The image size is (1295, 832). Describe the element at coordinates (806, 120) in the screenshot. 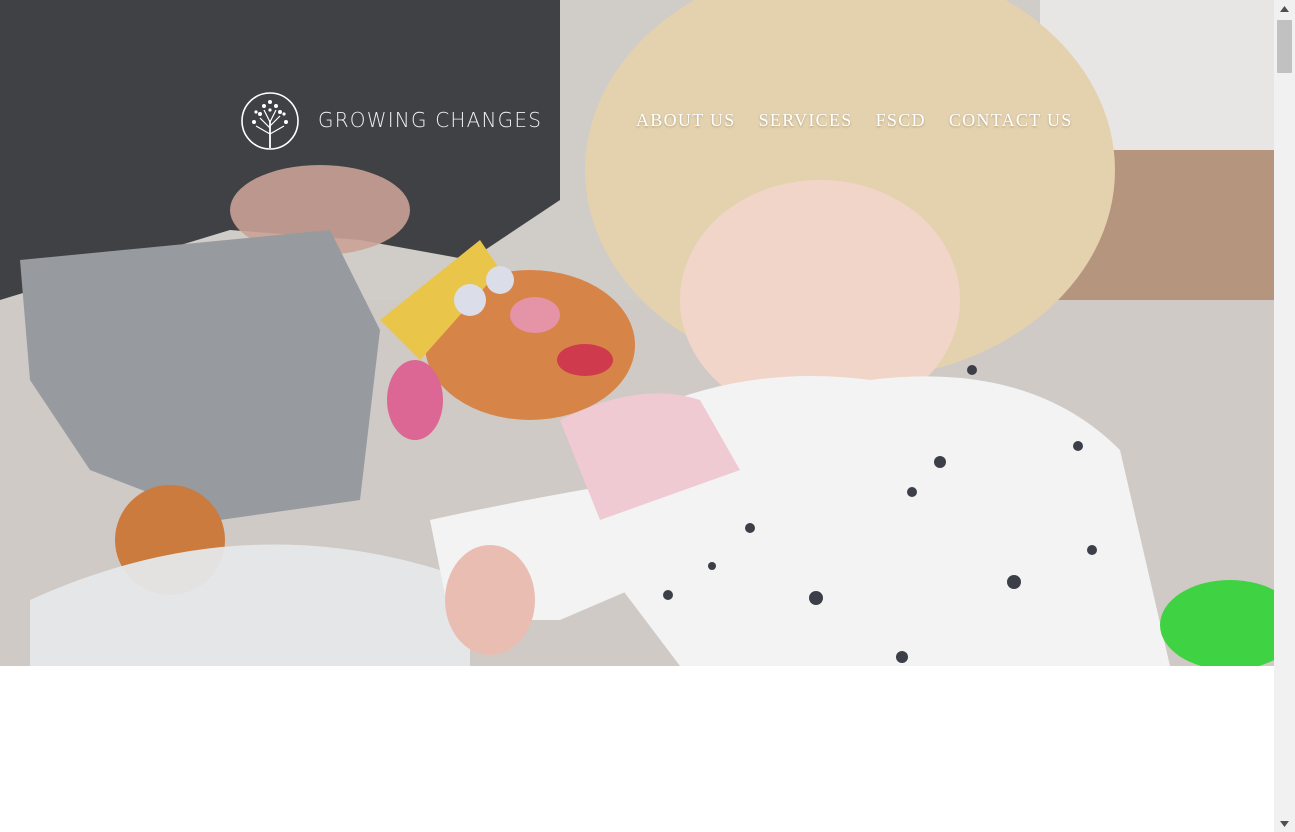

I see `nav-services: SERVICES` at that location.